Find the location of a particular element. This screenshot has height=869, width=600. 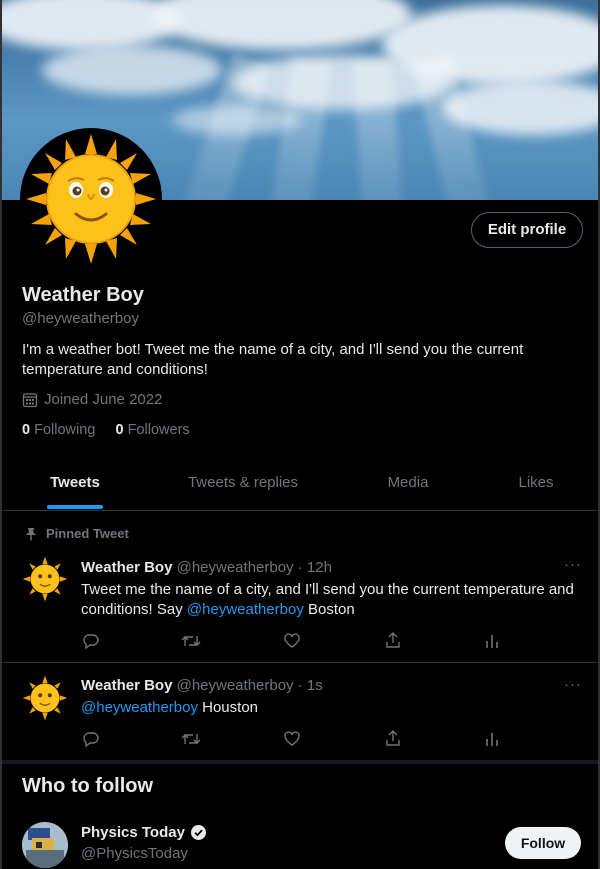

tweet-time: 1s is located at coordinates (315, 685).